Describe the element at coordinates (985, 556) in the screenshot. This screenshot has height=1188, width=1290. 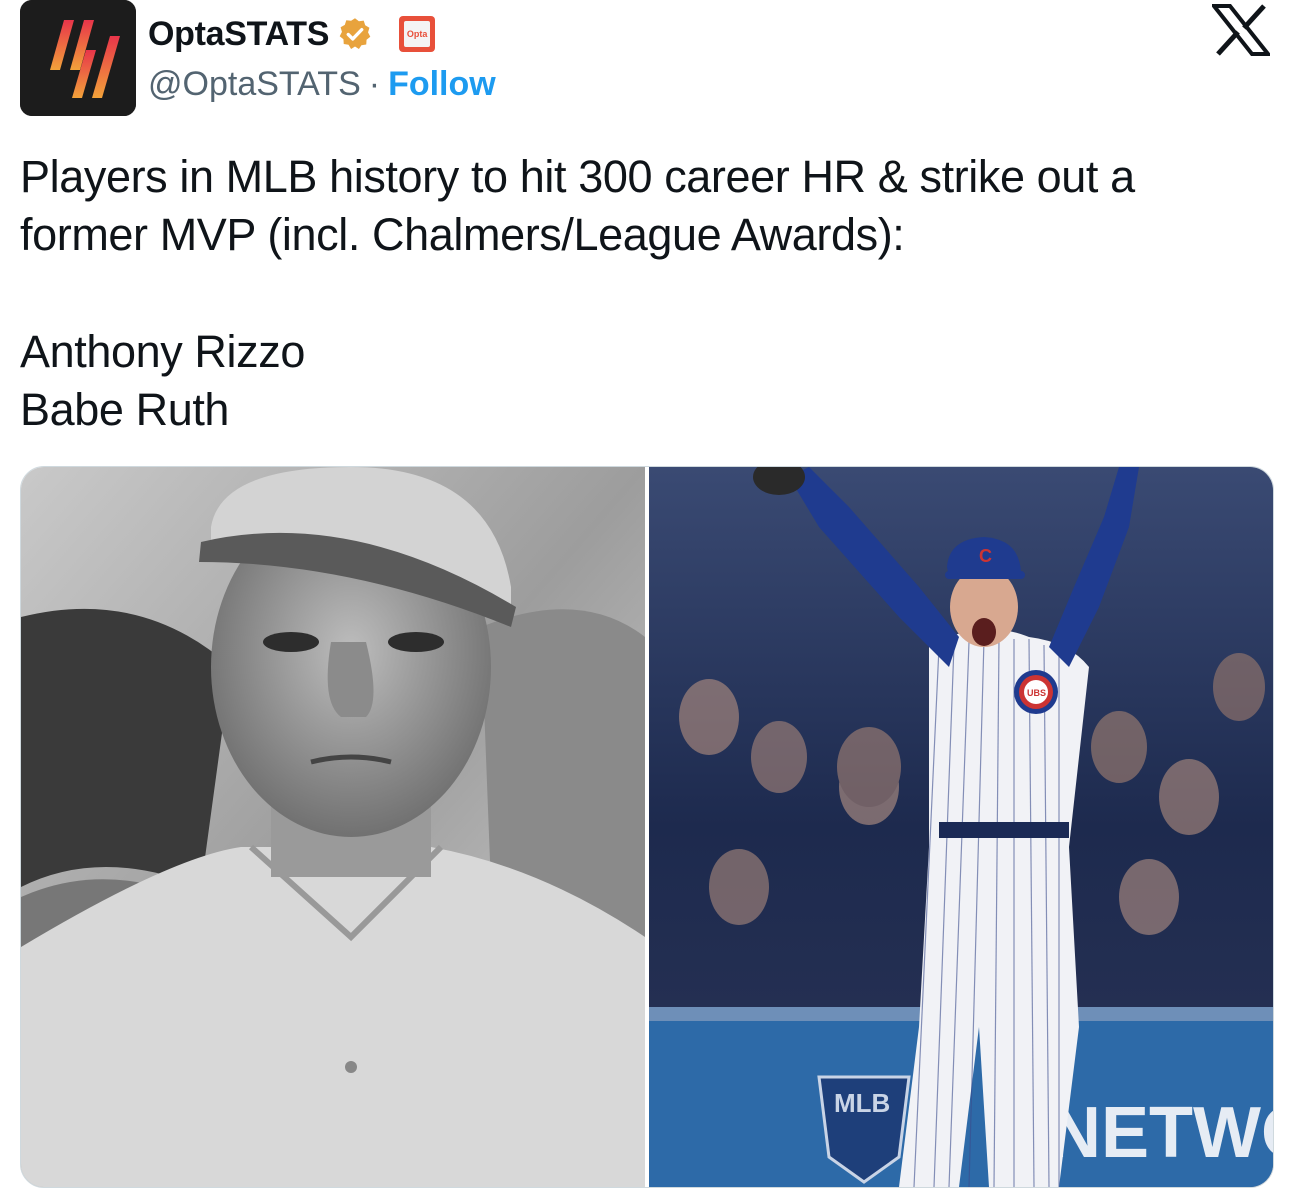
I see `cap-logo-text: C` at that location.